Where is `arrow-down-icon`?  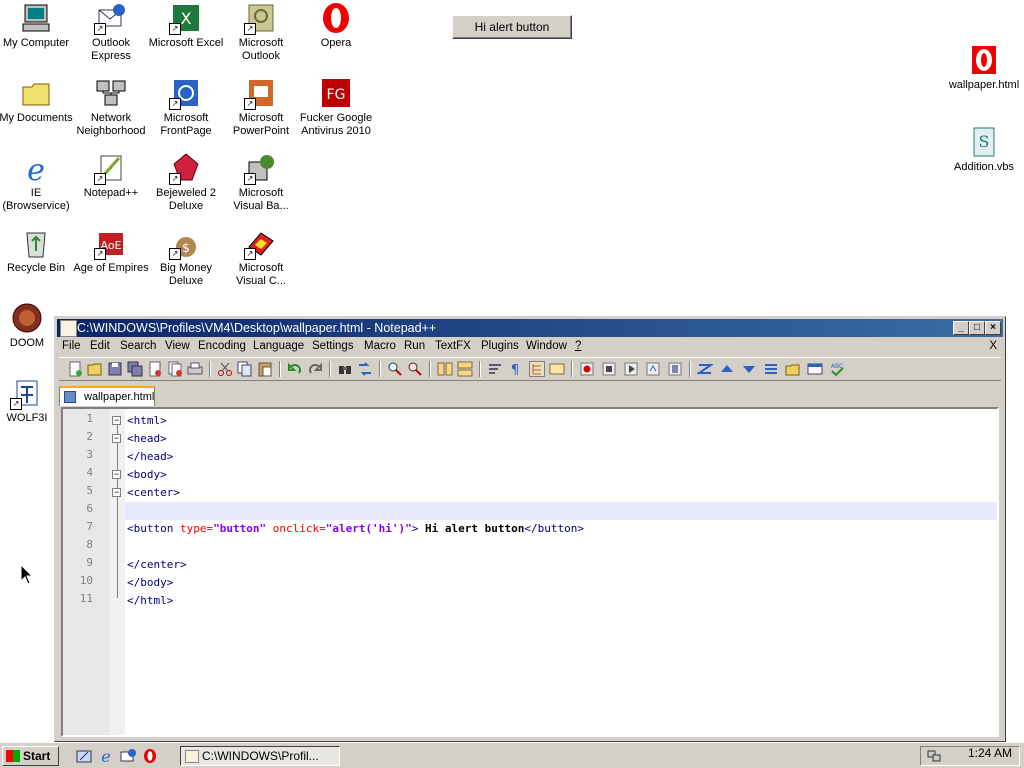
arrow-down-icon is located at coordinates (749, 369).